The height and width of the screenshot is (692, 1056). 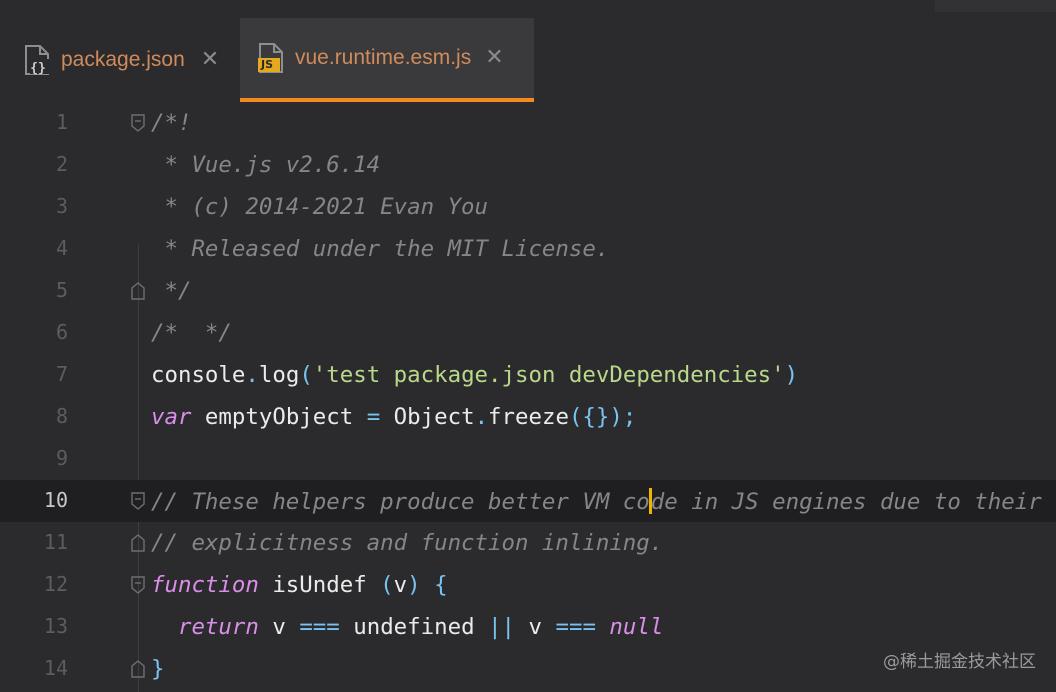 I want to click on line-number: 10, so click(x=34, y=500).